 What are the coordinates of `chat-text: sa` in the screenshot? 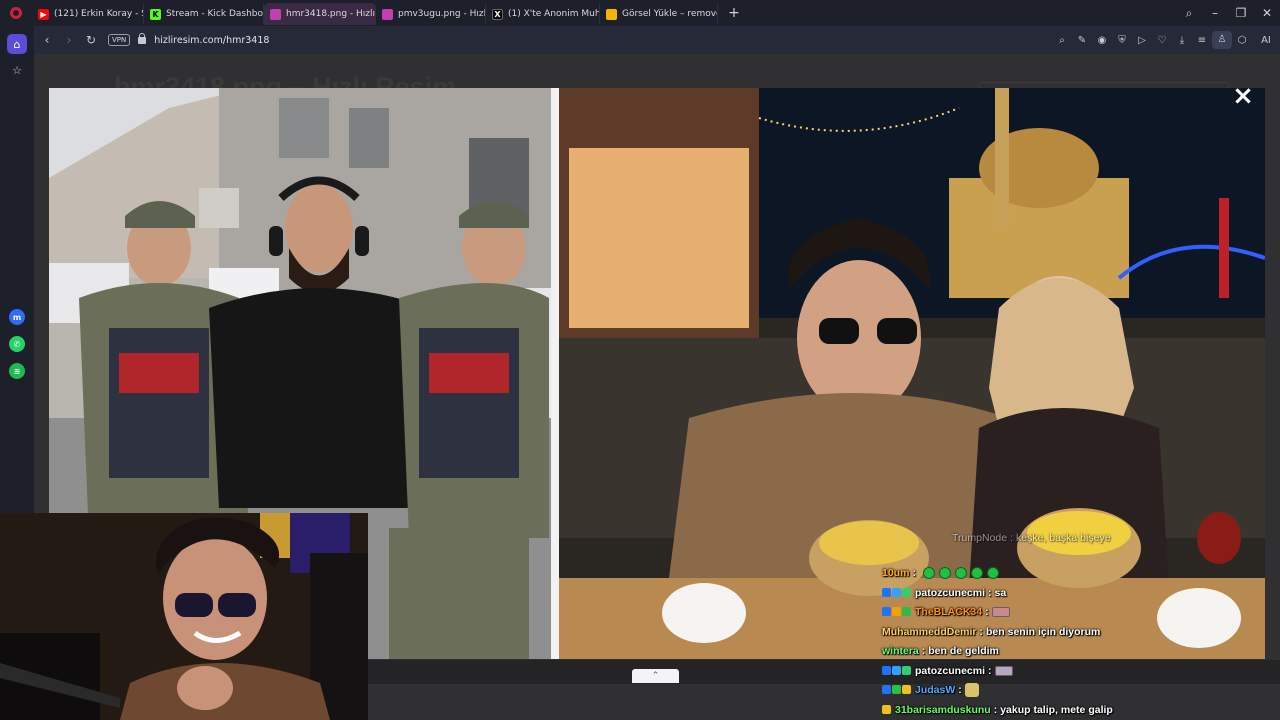 It's located at (1000, 592).